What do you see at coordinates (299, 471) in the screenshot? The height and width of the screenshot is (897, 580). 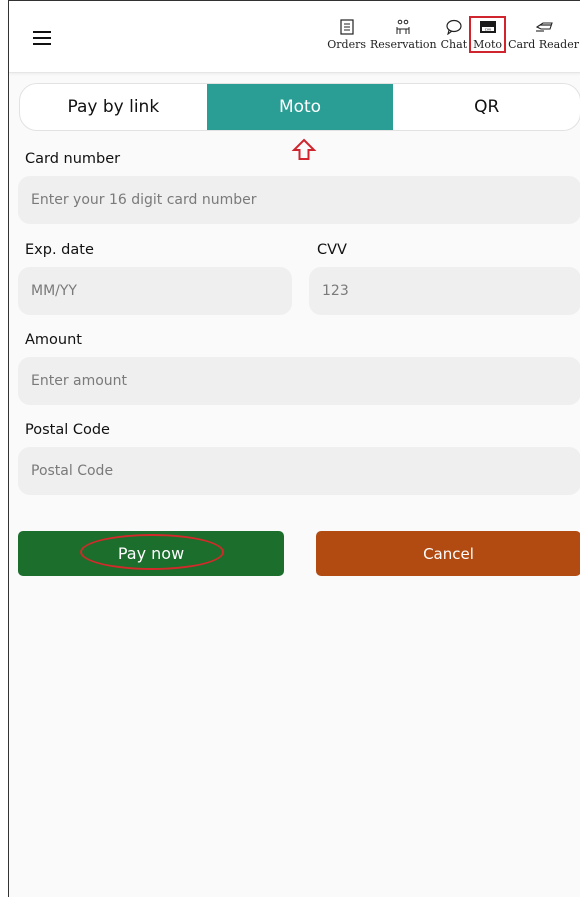 I see `postal-code-input` at bounding box center [299, 471].